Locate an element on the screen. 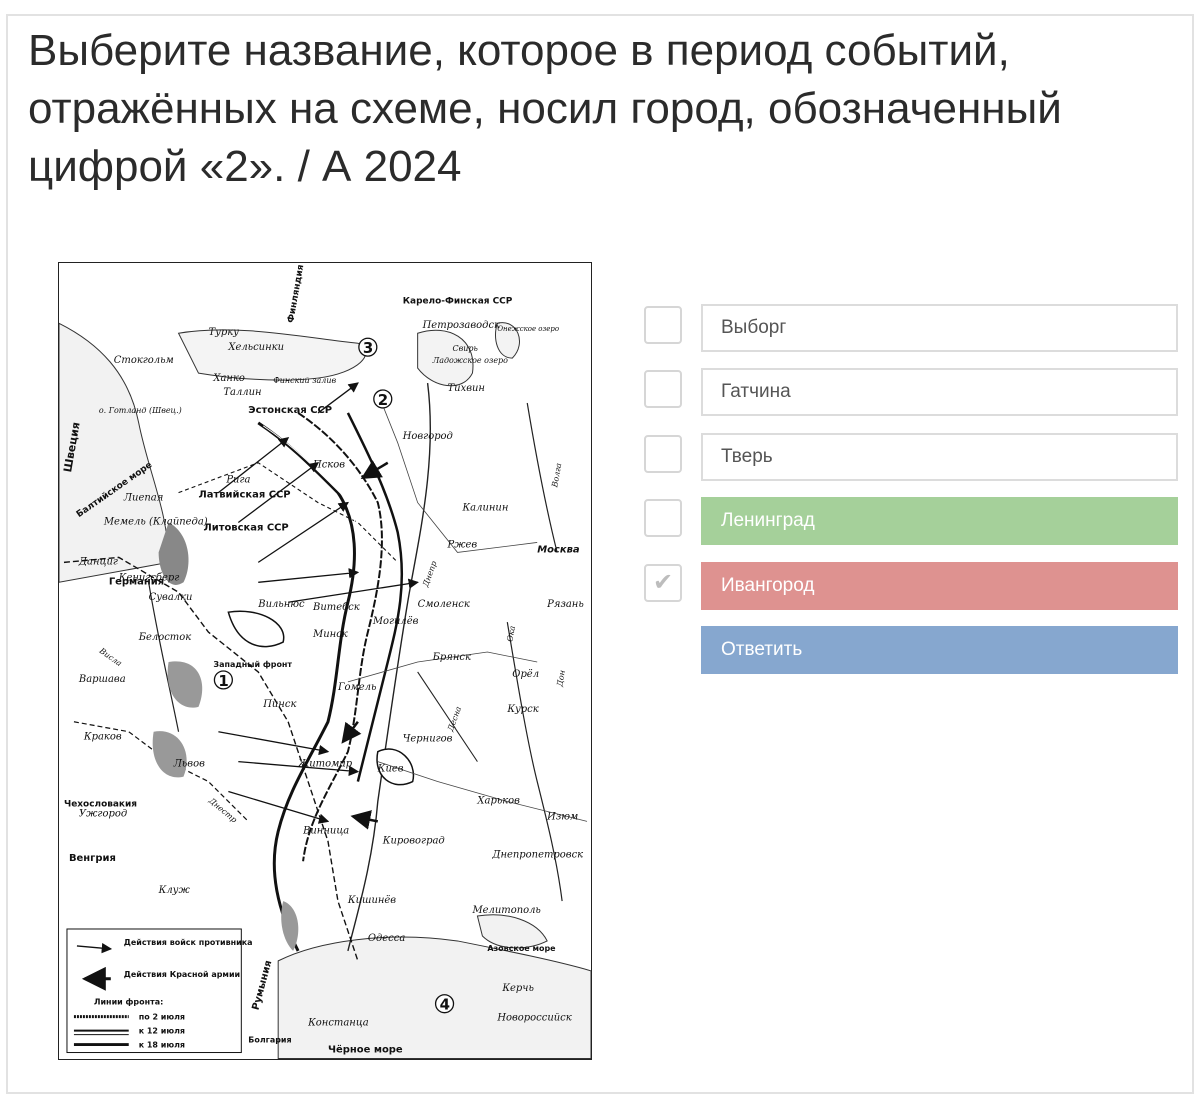  answer-option: Тверь is located at coordinates (911, 457).